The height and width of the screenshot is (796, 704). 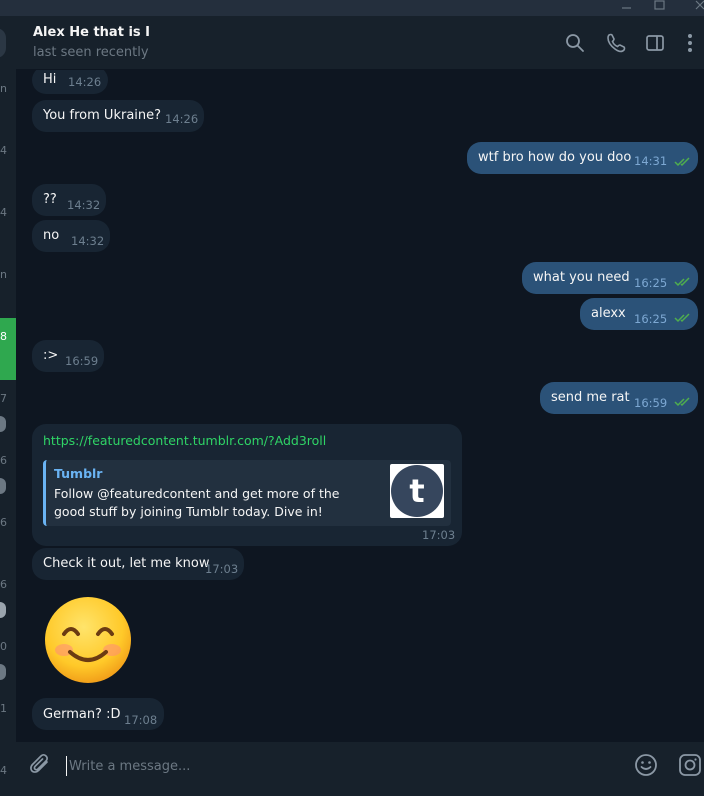 I want to click on chat-list-snippet: 8, so click(x=3, y=336).